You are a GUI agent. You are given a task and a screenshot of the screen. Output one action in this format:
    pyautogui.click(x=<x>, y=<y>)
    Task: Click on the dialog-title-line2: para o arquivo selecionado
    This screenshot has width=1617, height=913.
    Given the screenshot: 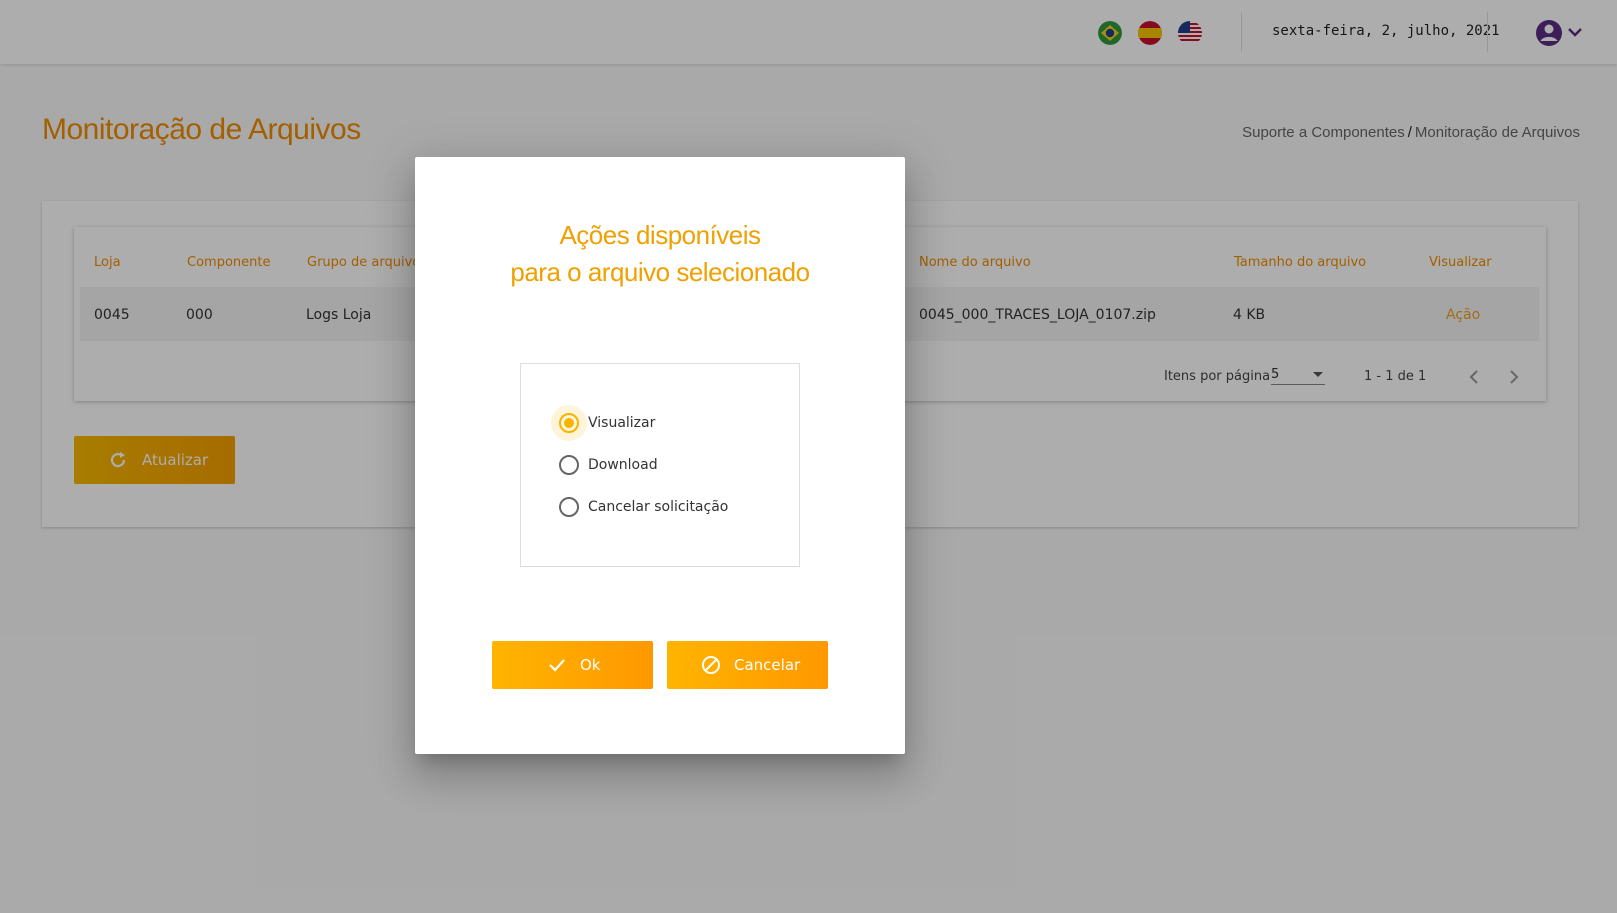 What is the action you would take?
    pyautogui.click(x=660, y=272)
    